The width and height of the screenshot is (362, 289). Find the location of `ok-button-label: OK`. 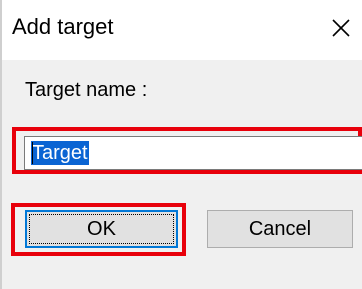

ok-button-label: OK is located at coordinates (101, 228).